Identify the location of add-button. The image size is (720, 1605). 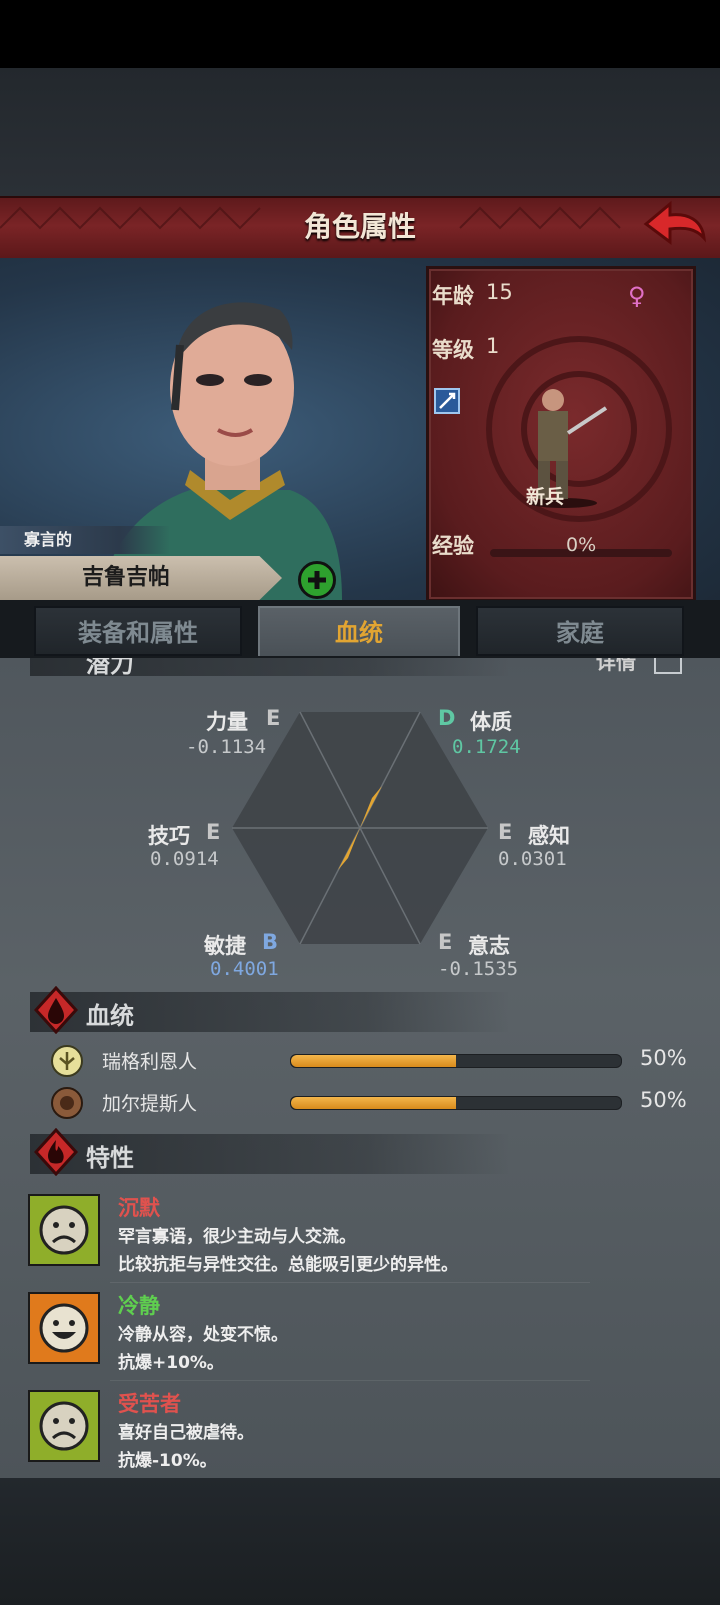
(317, 580).